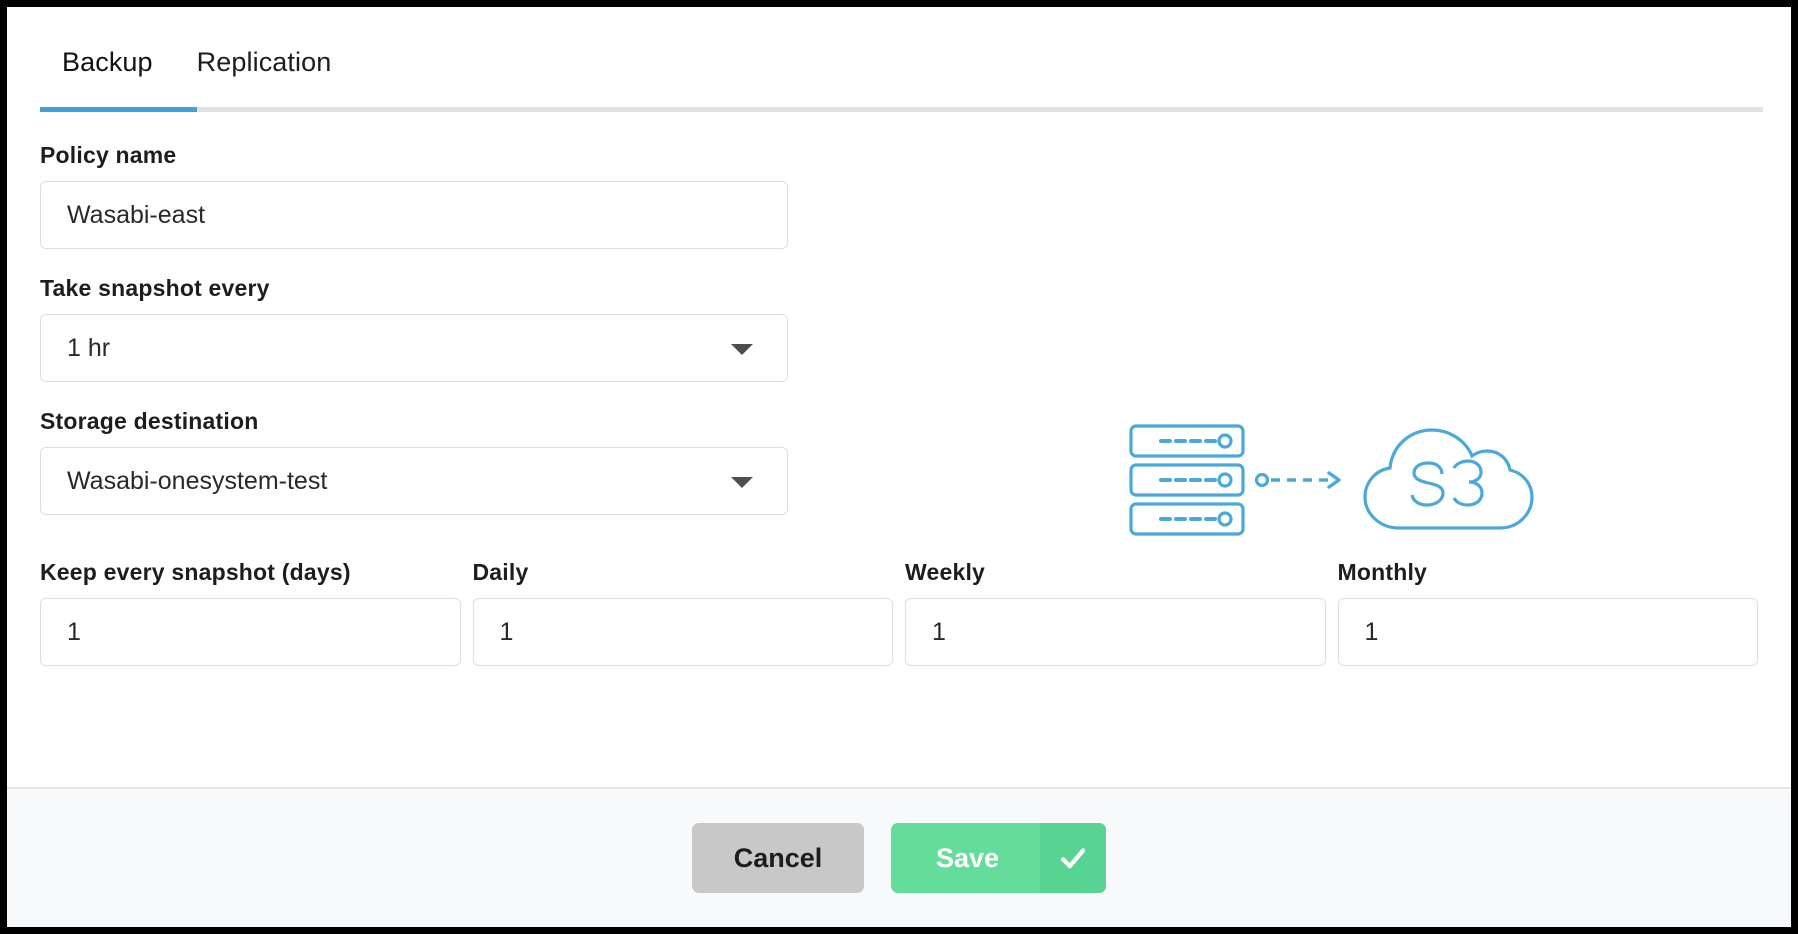 This screenshot has width=1798, height=934. I want to click on dialog-footer: Cancel Save, so click(899, 857).